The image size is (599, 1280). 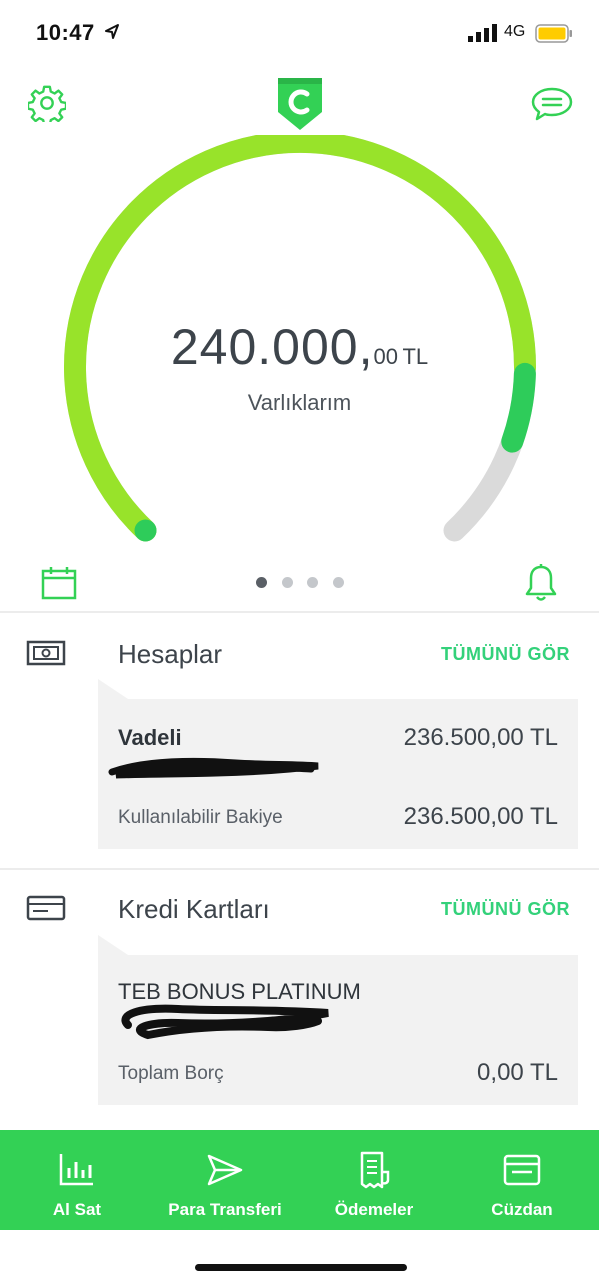 I want to click on amount-decimal: 00, so click(x=385, y=356).